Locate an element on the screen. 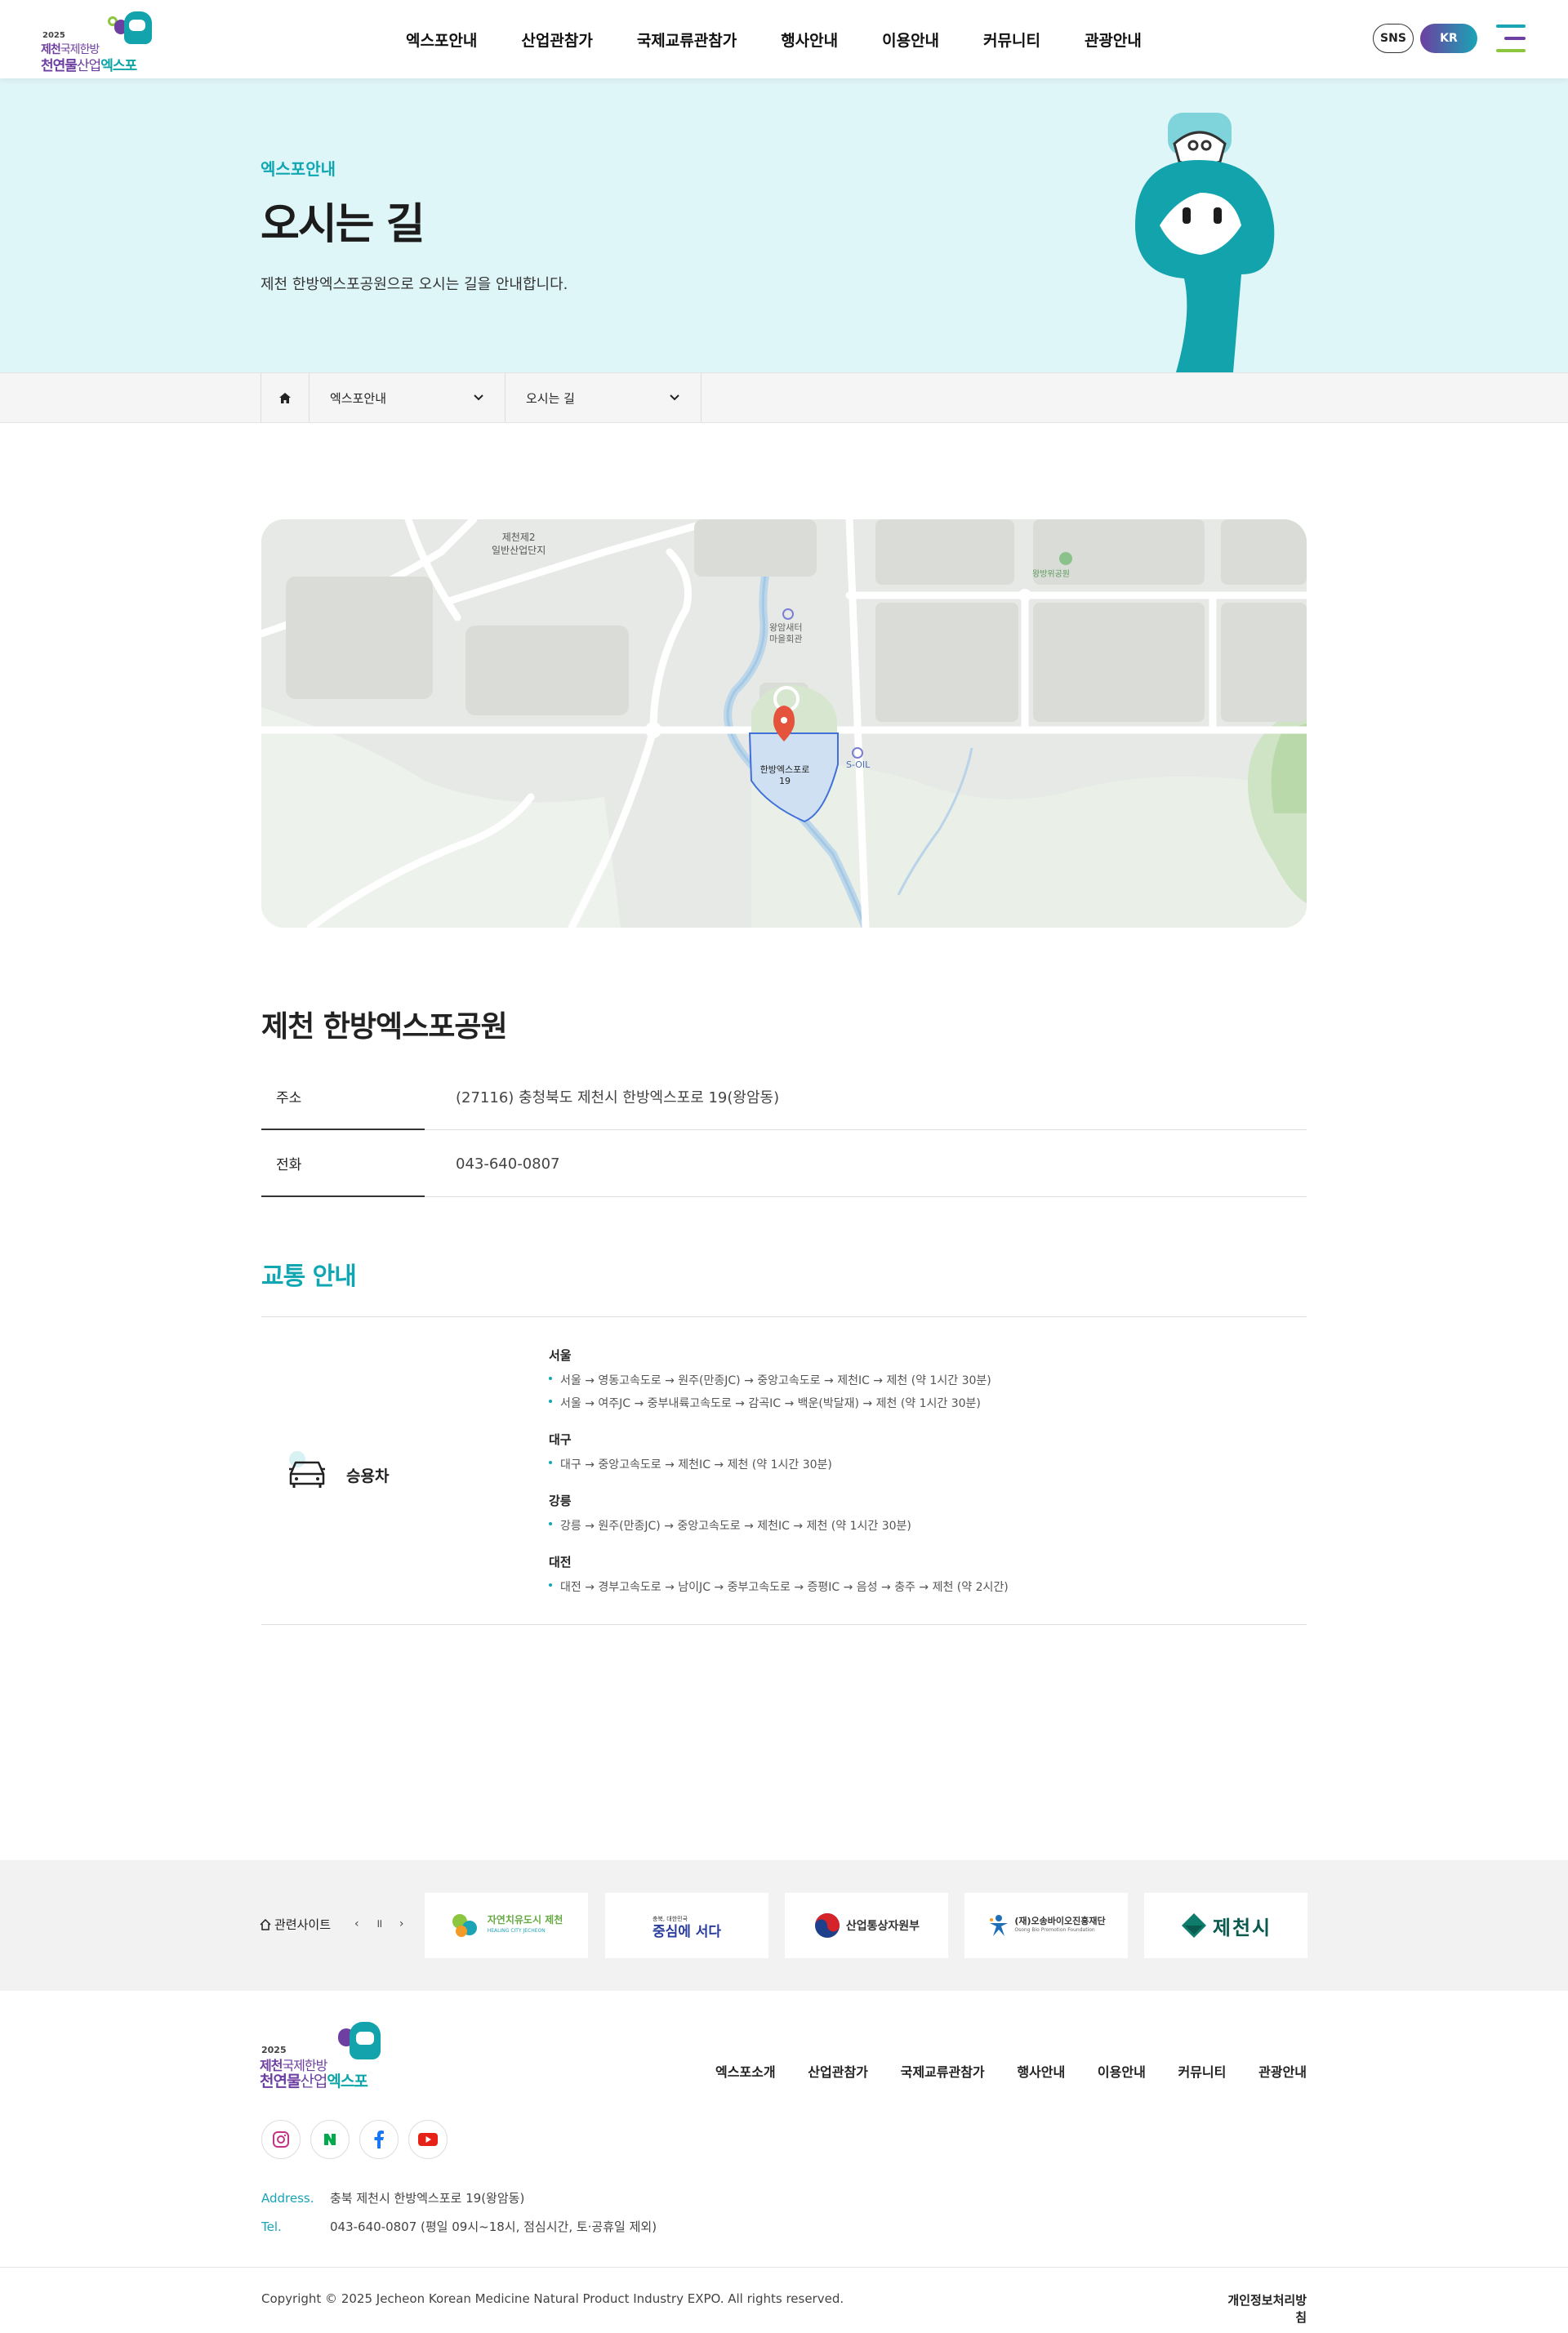 This screenshot has height=2333, width=1568. language-button: KR is located at coordinates (1448, 39).